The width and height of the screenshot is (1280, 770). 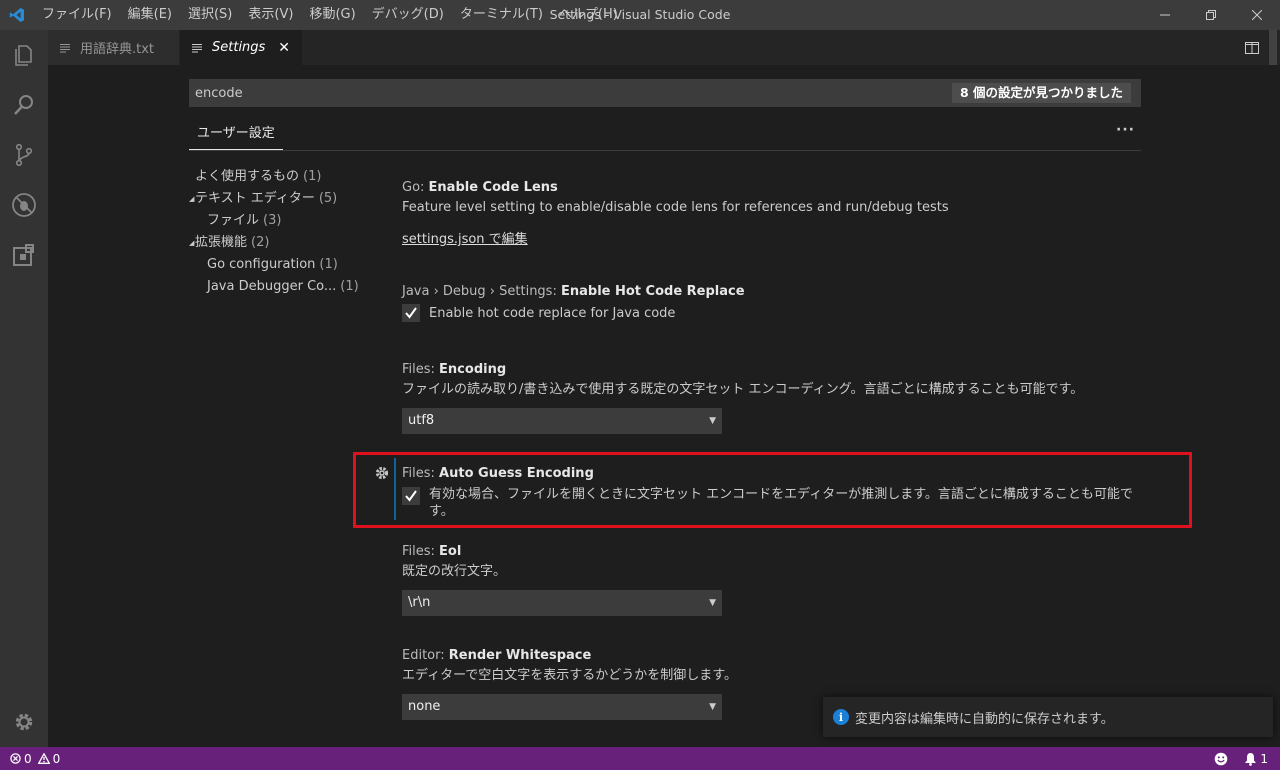 What do you see at coordinates (274, 287) in the screenshot?
I see `toc-item-java-debugger: Java Debugger Co... (1)` at bounding box center [274, 287].